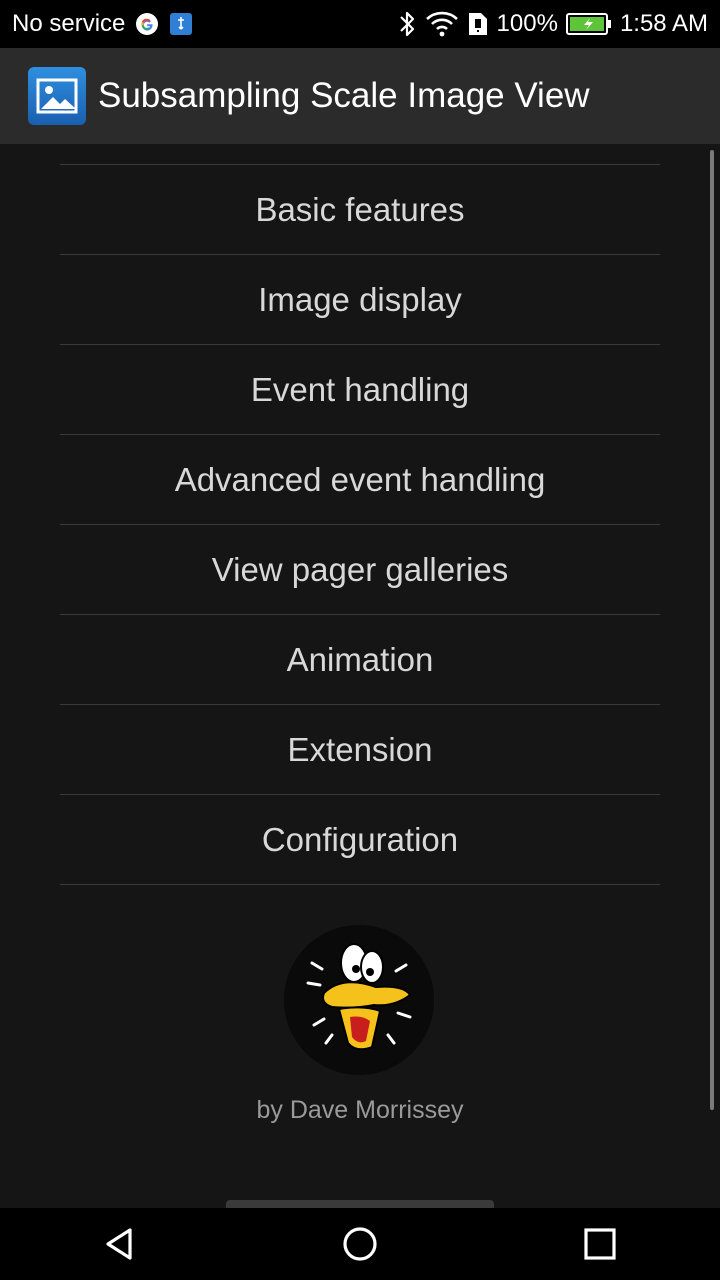  I want to click on battery-percent: 100%, so click(527, 23).